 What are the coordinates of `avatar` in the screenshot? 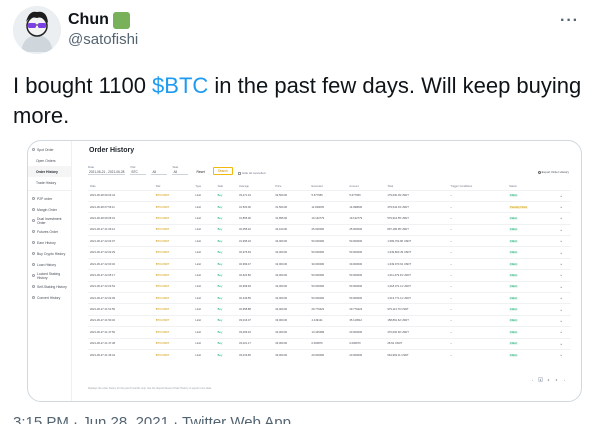 It's located at (37, 30).